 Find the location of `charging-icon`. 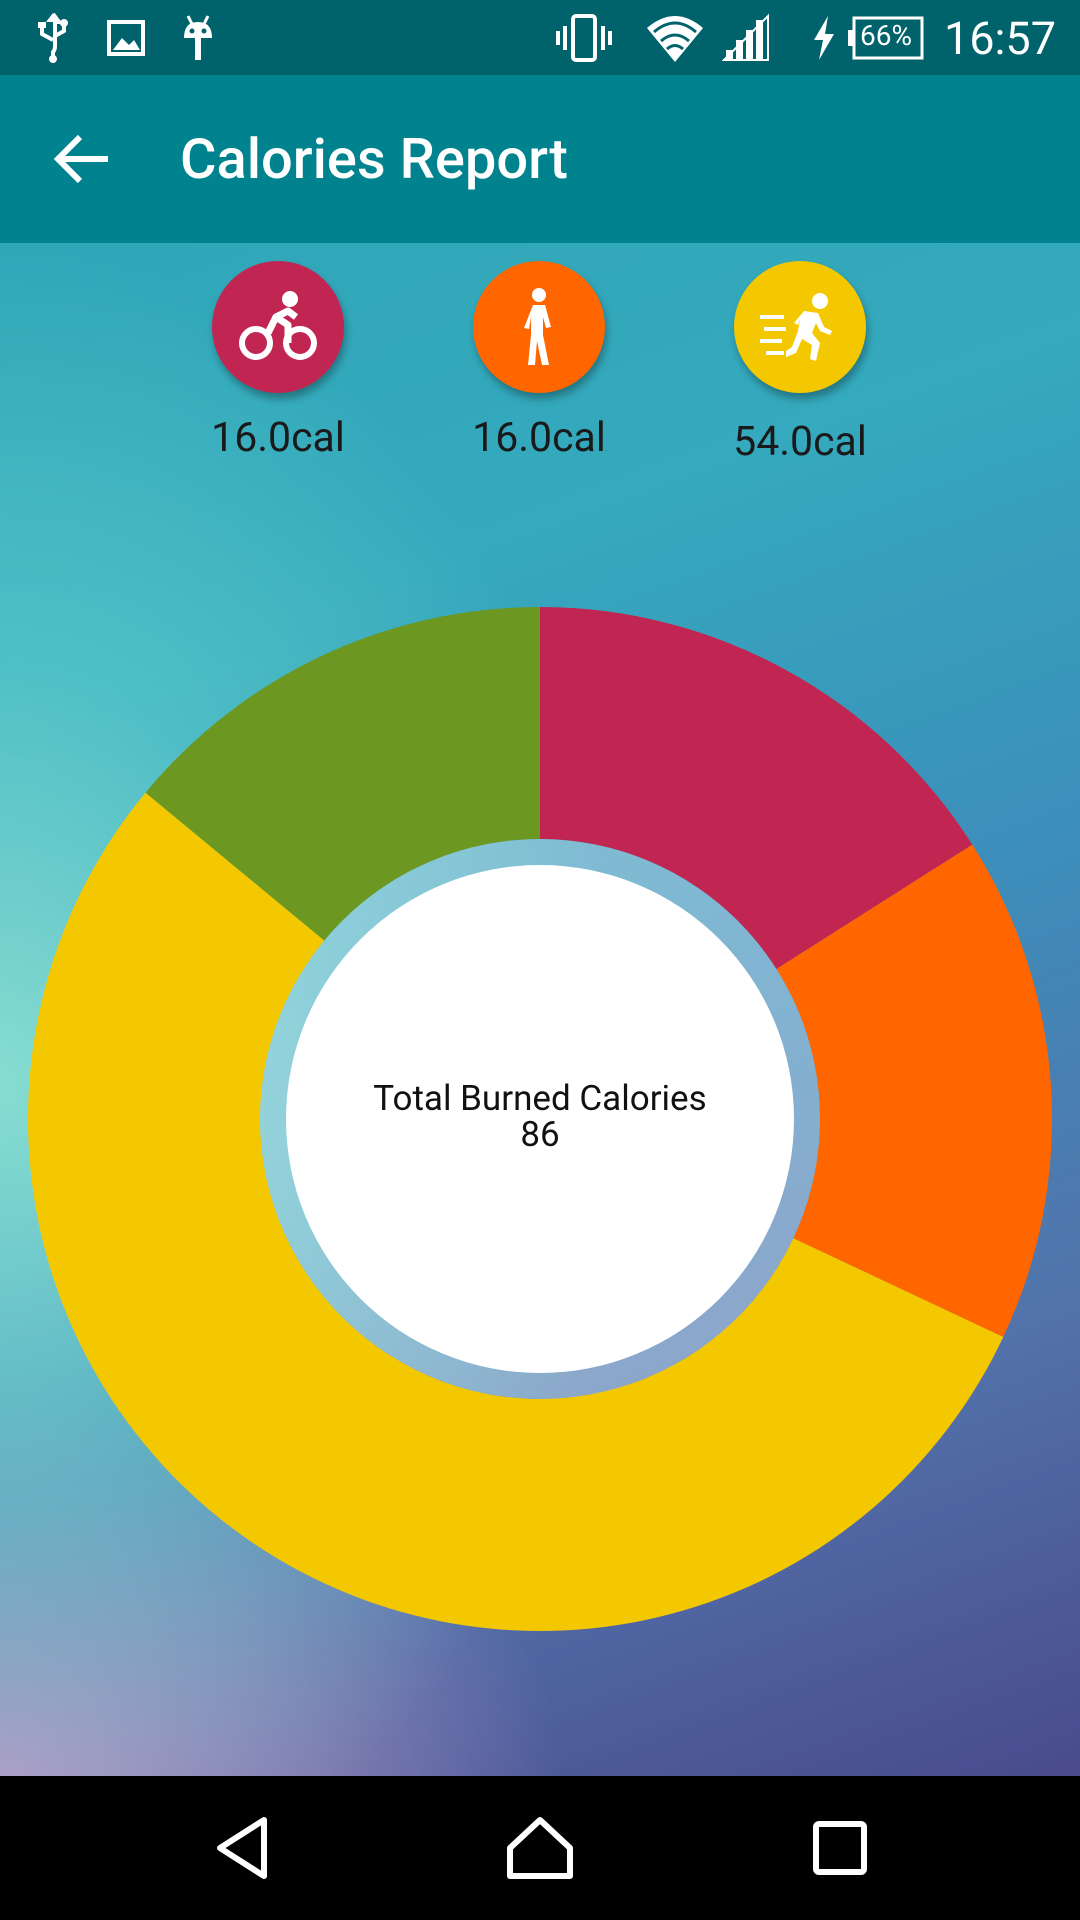

charging-icon is located at coordinates (824, 38).